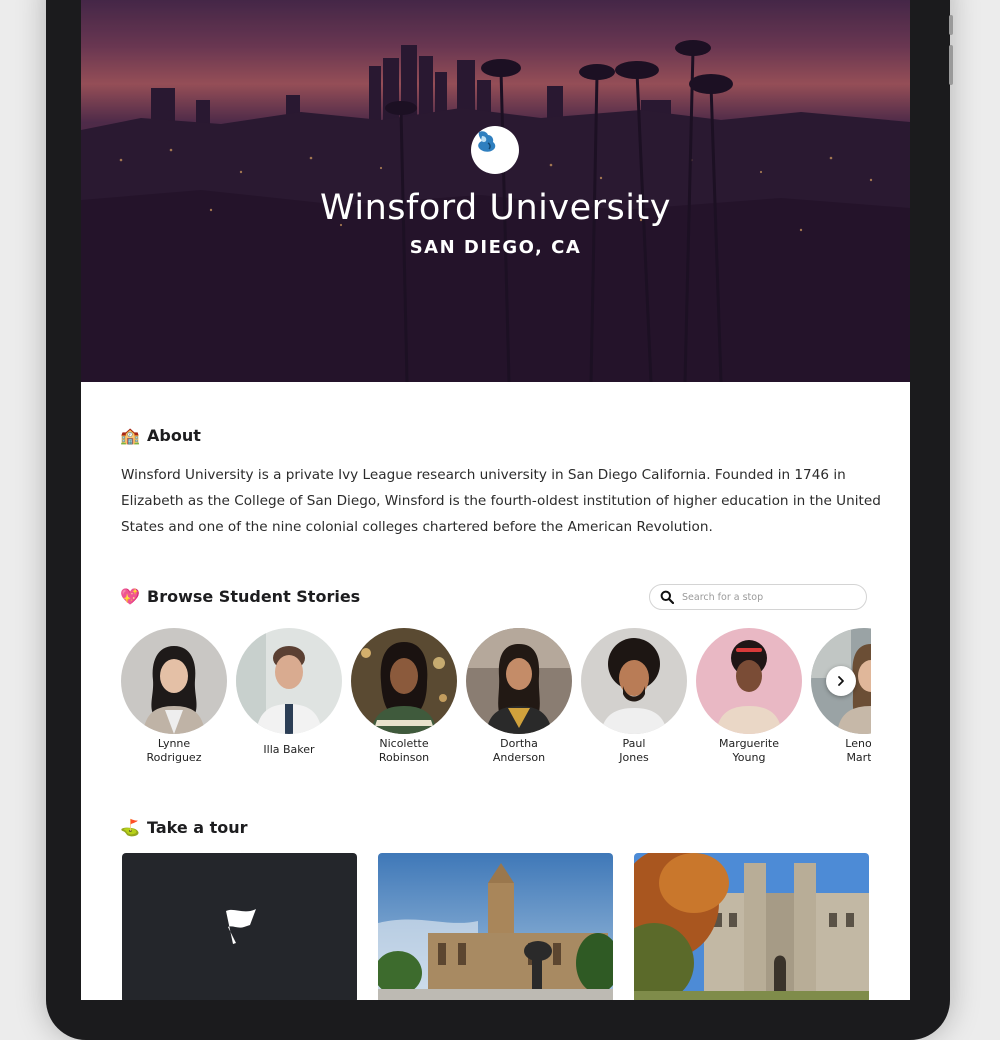 This screenshot has width=1000, height=1040. I want to click on student-story-item: Nicolette Robinson, so click(404, 696).